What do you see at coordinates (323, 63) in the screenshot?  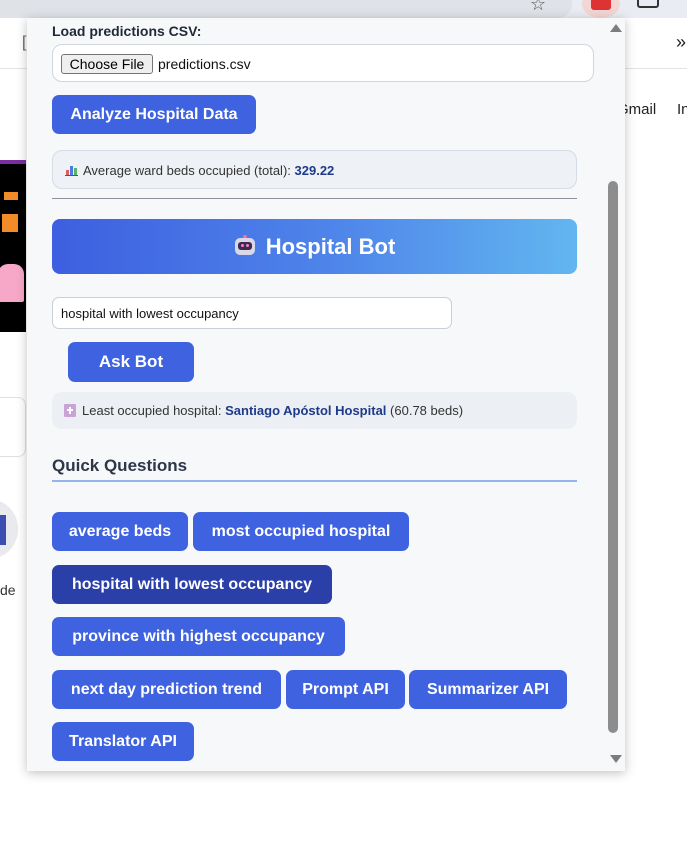 I see `file-input-box: Choose File predictions.csv` at bounding box center [323, 63].